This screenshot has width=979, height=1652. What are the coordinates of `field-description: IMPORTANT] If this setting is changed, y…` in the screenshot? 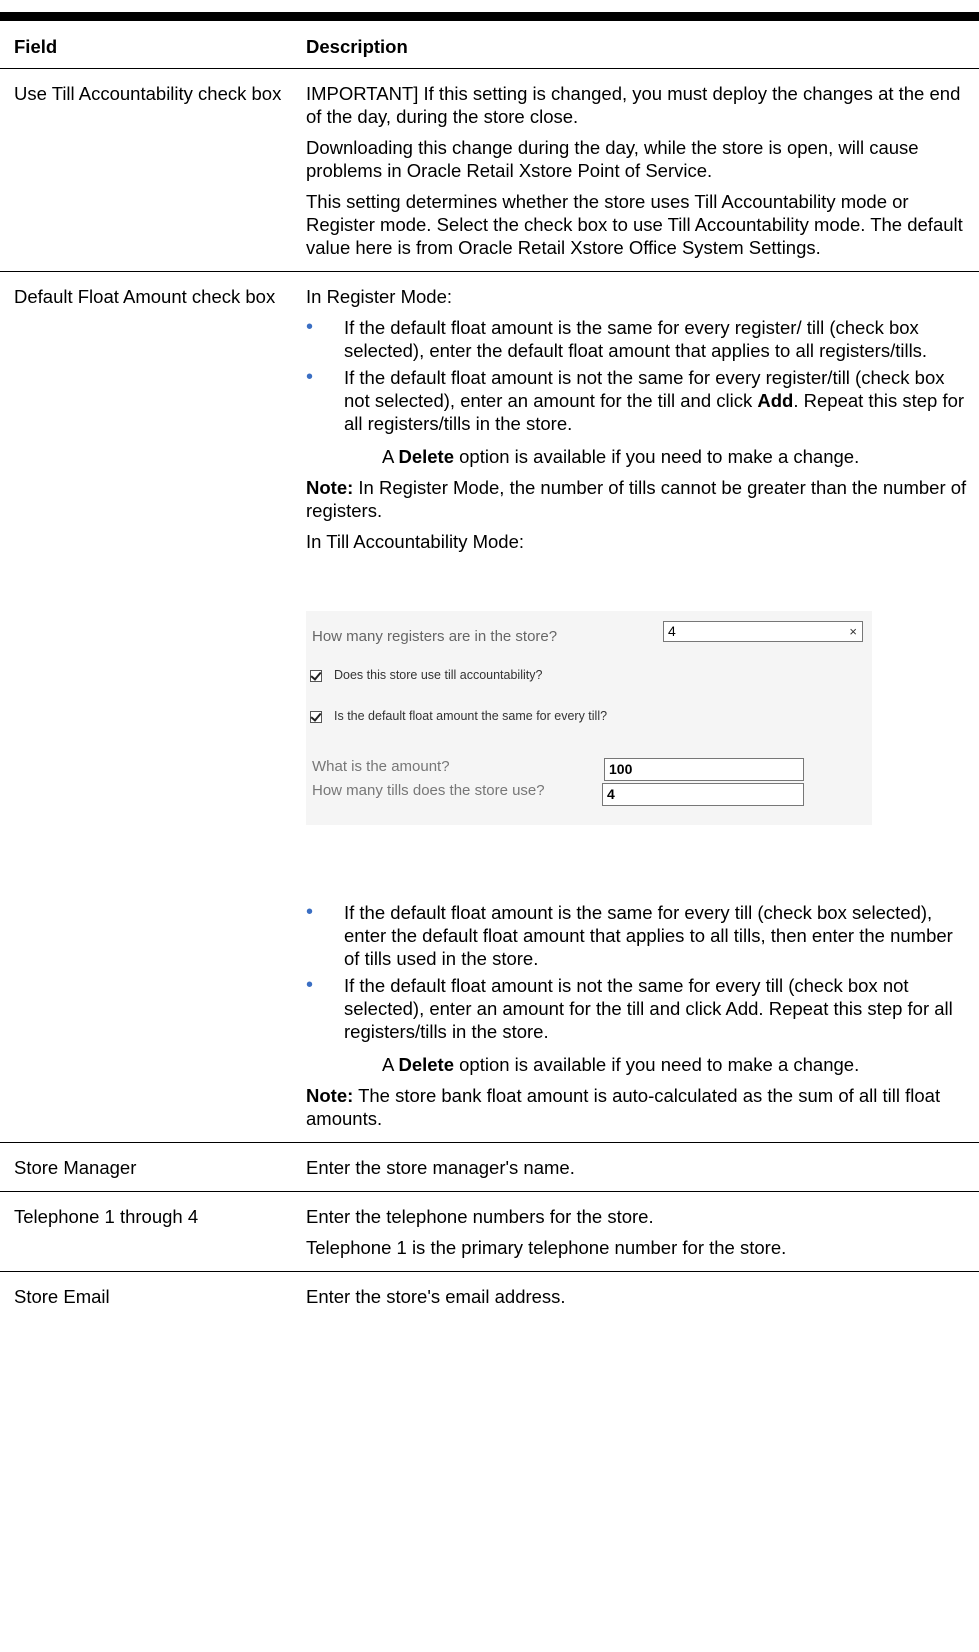 It's located at (636, 170).